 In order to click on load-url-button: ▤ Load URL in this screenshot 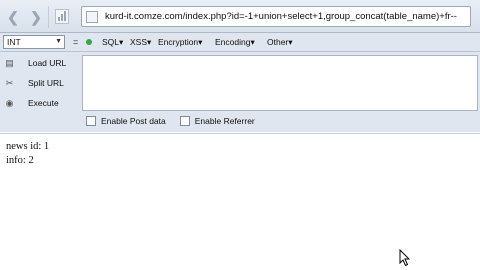, I will do `click(35, 63)`.